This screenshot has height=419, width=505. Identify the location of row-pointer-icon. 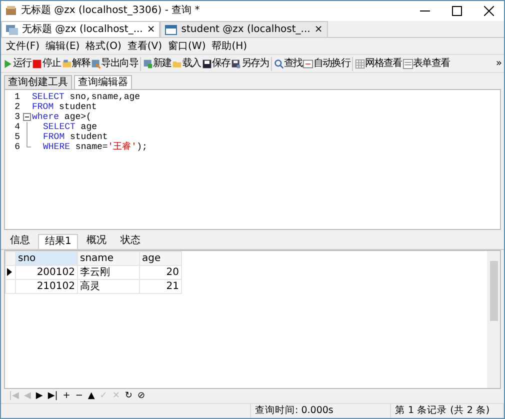
(9, 272).